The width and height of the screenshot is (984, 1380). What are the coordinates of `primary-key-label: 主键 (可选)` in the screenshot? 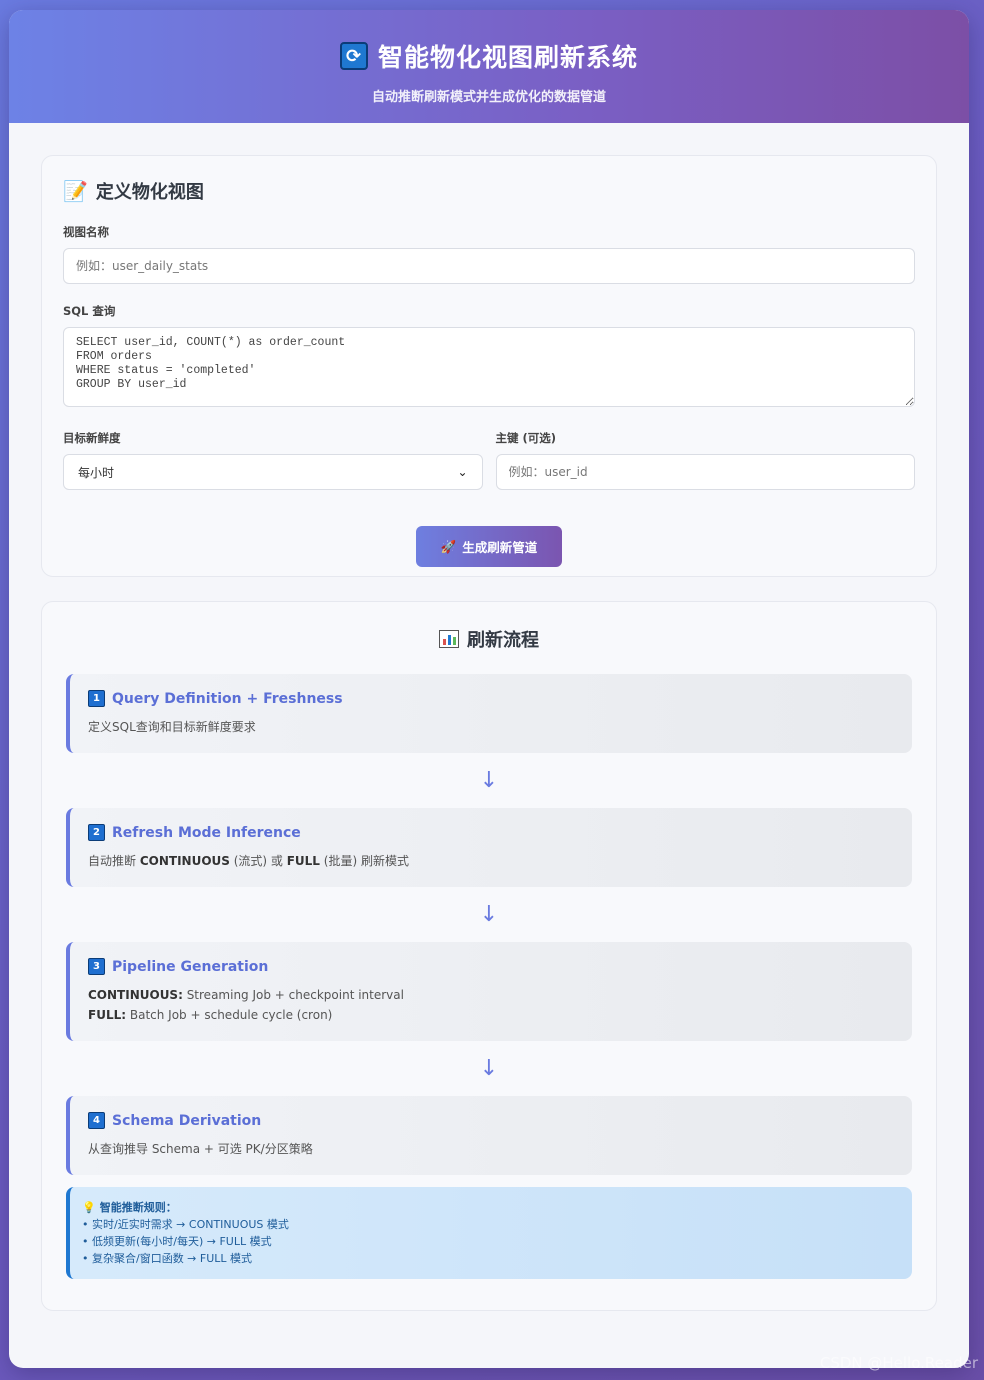 It's located at (526, 438).